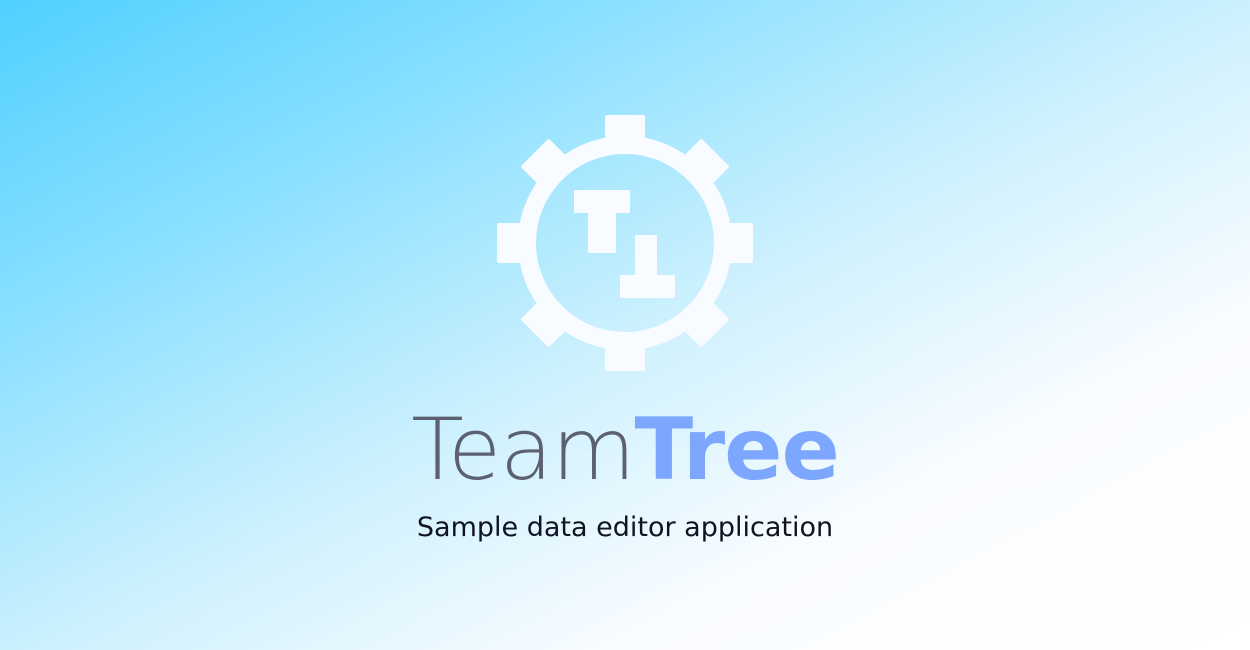  Describe the element at coordinates (625, 243) in the screenshot. I see `gear-tt-logo-icon` at that location.